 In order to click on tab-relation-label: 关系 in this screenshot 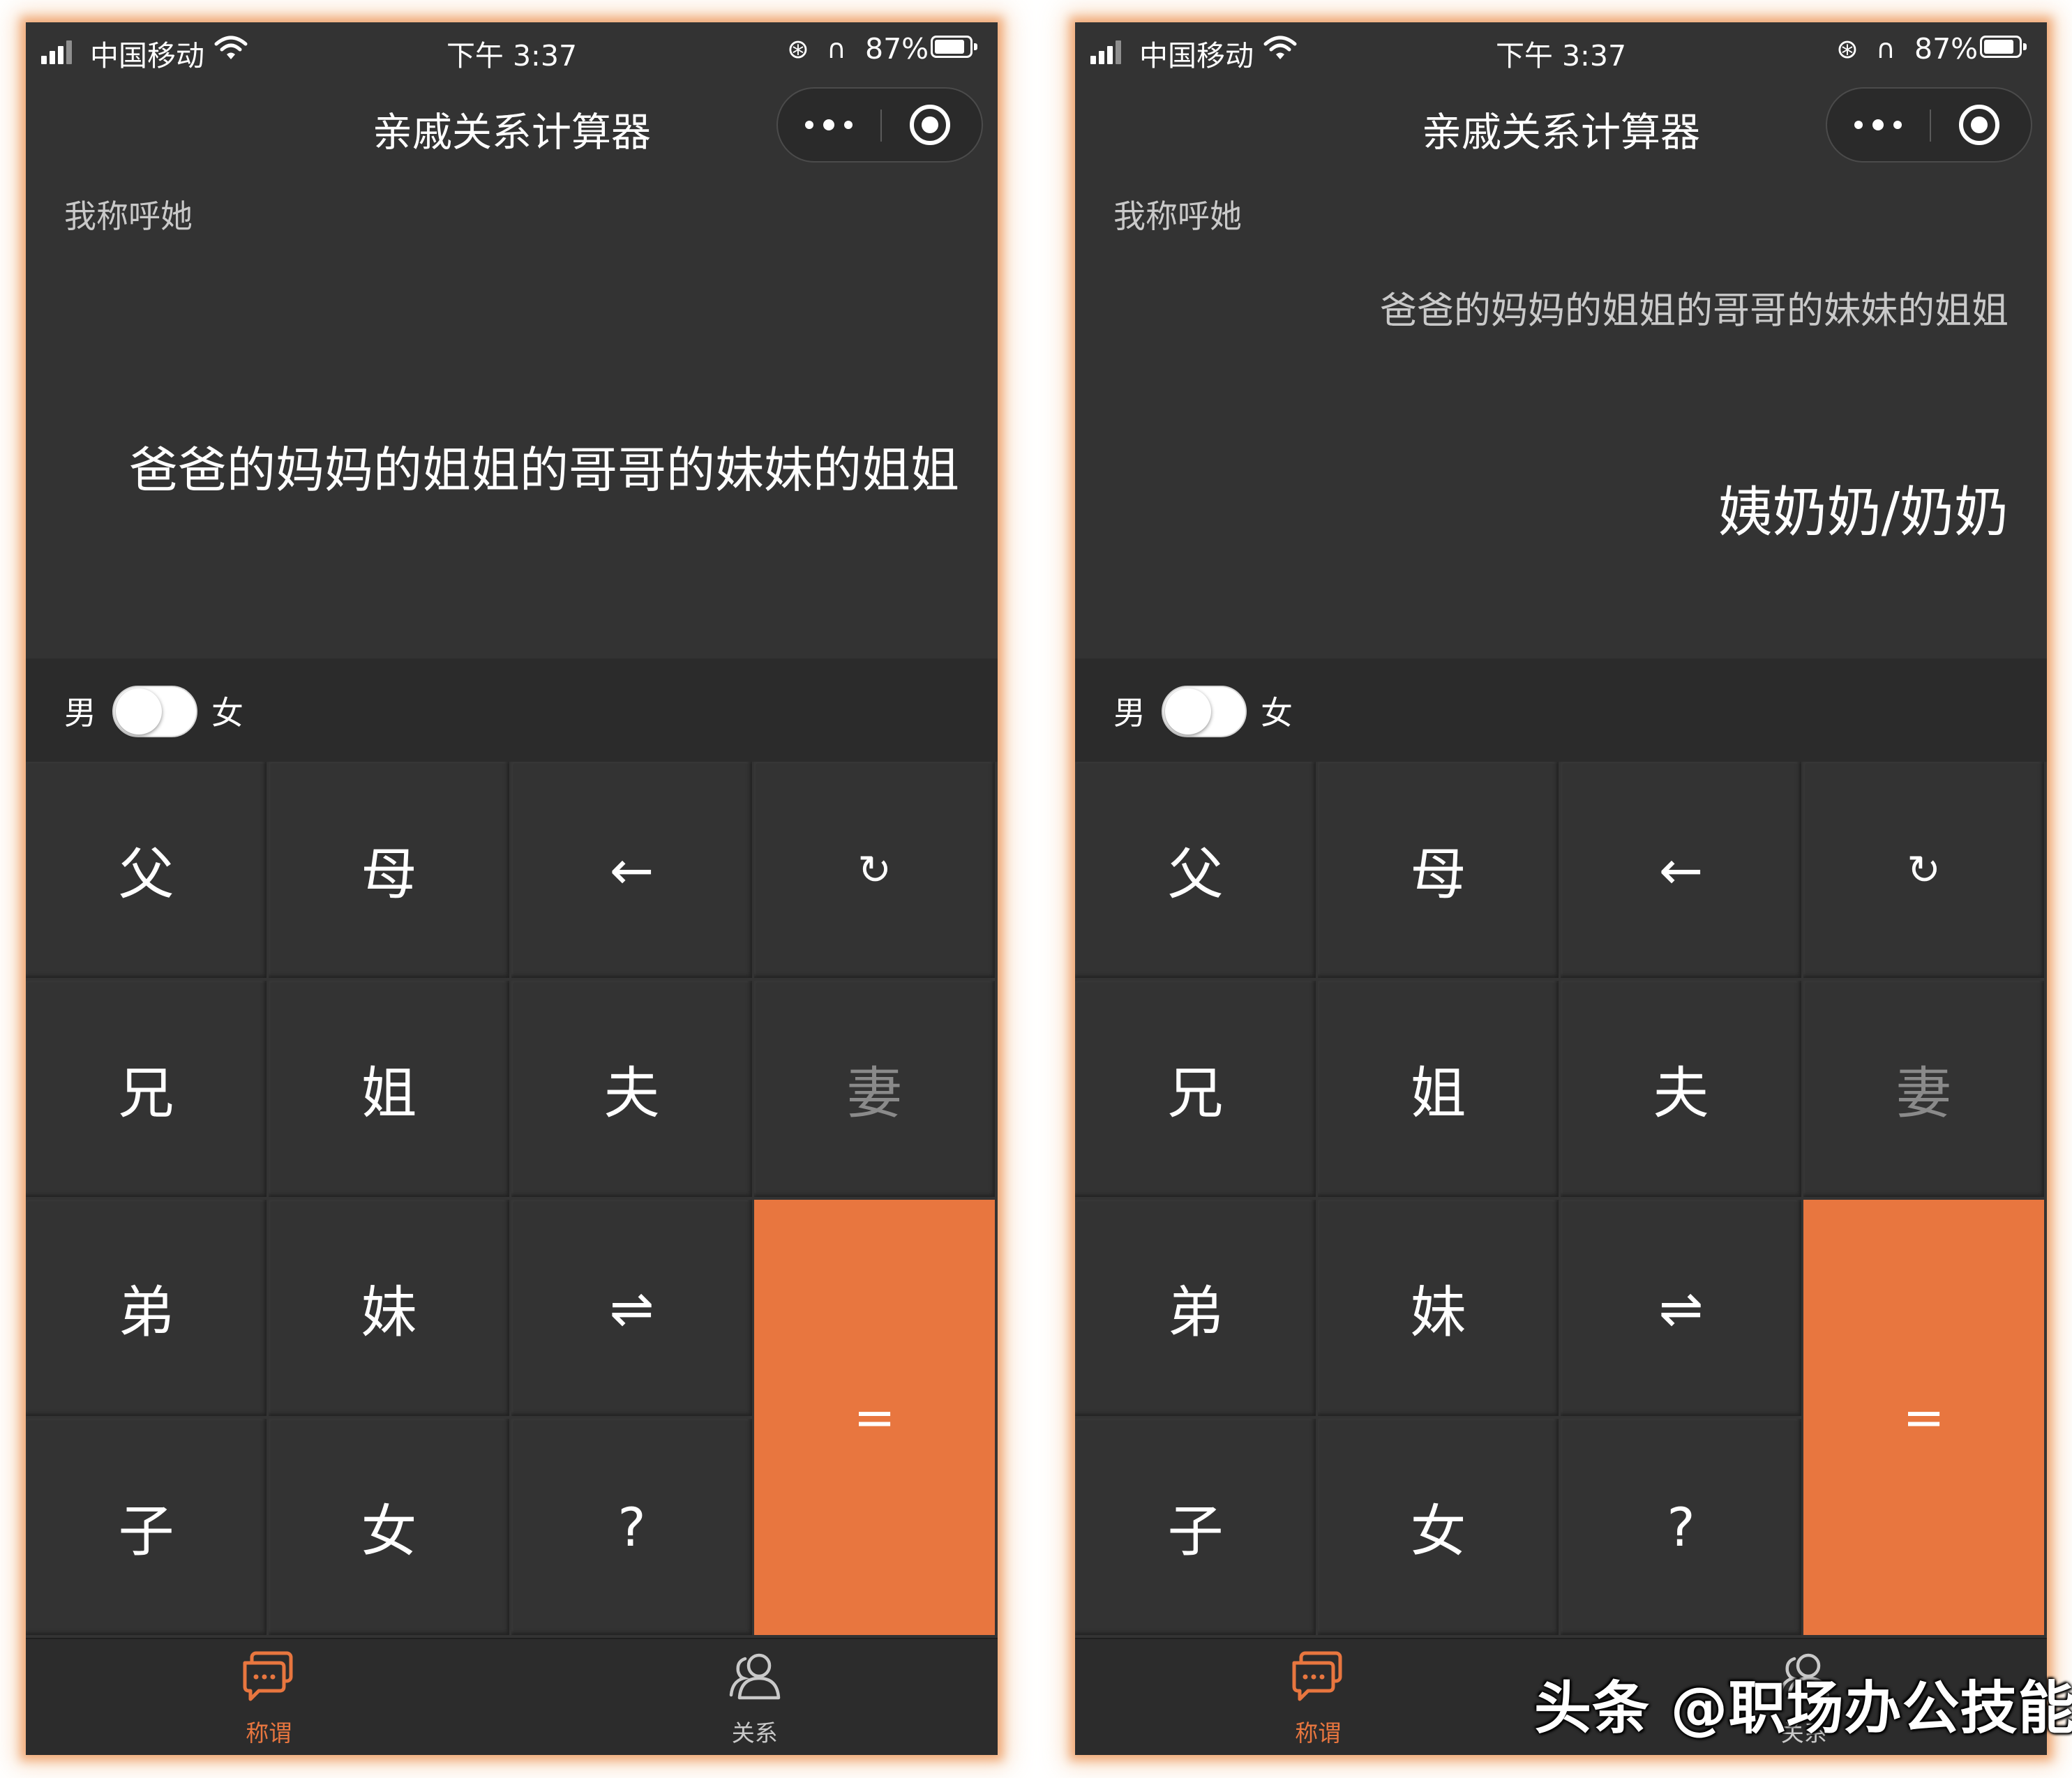, I will do `click(754, 1733)`.